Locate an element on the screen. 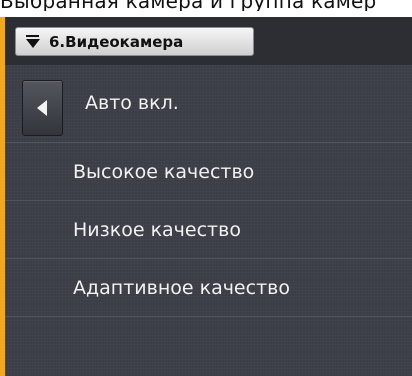 The width and height of the screenshot is (412, 376). camera-select-label: 6.Видеокамера is located at coordinates (116, 41).